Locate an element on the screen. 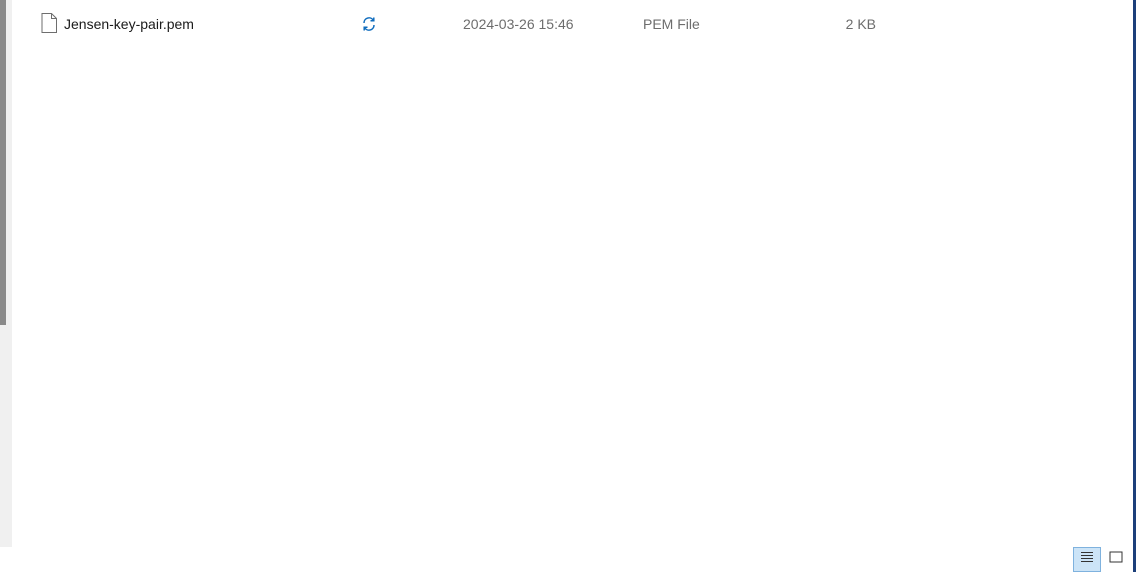  large-icons-view-icon is located at coordinates (1116, 559).